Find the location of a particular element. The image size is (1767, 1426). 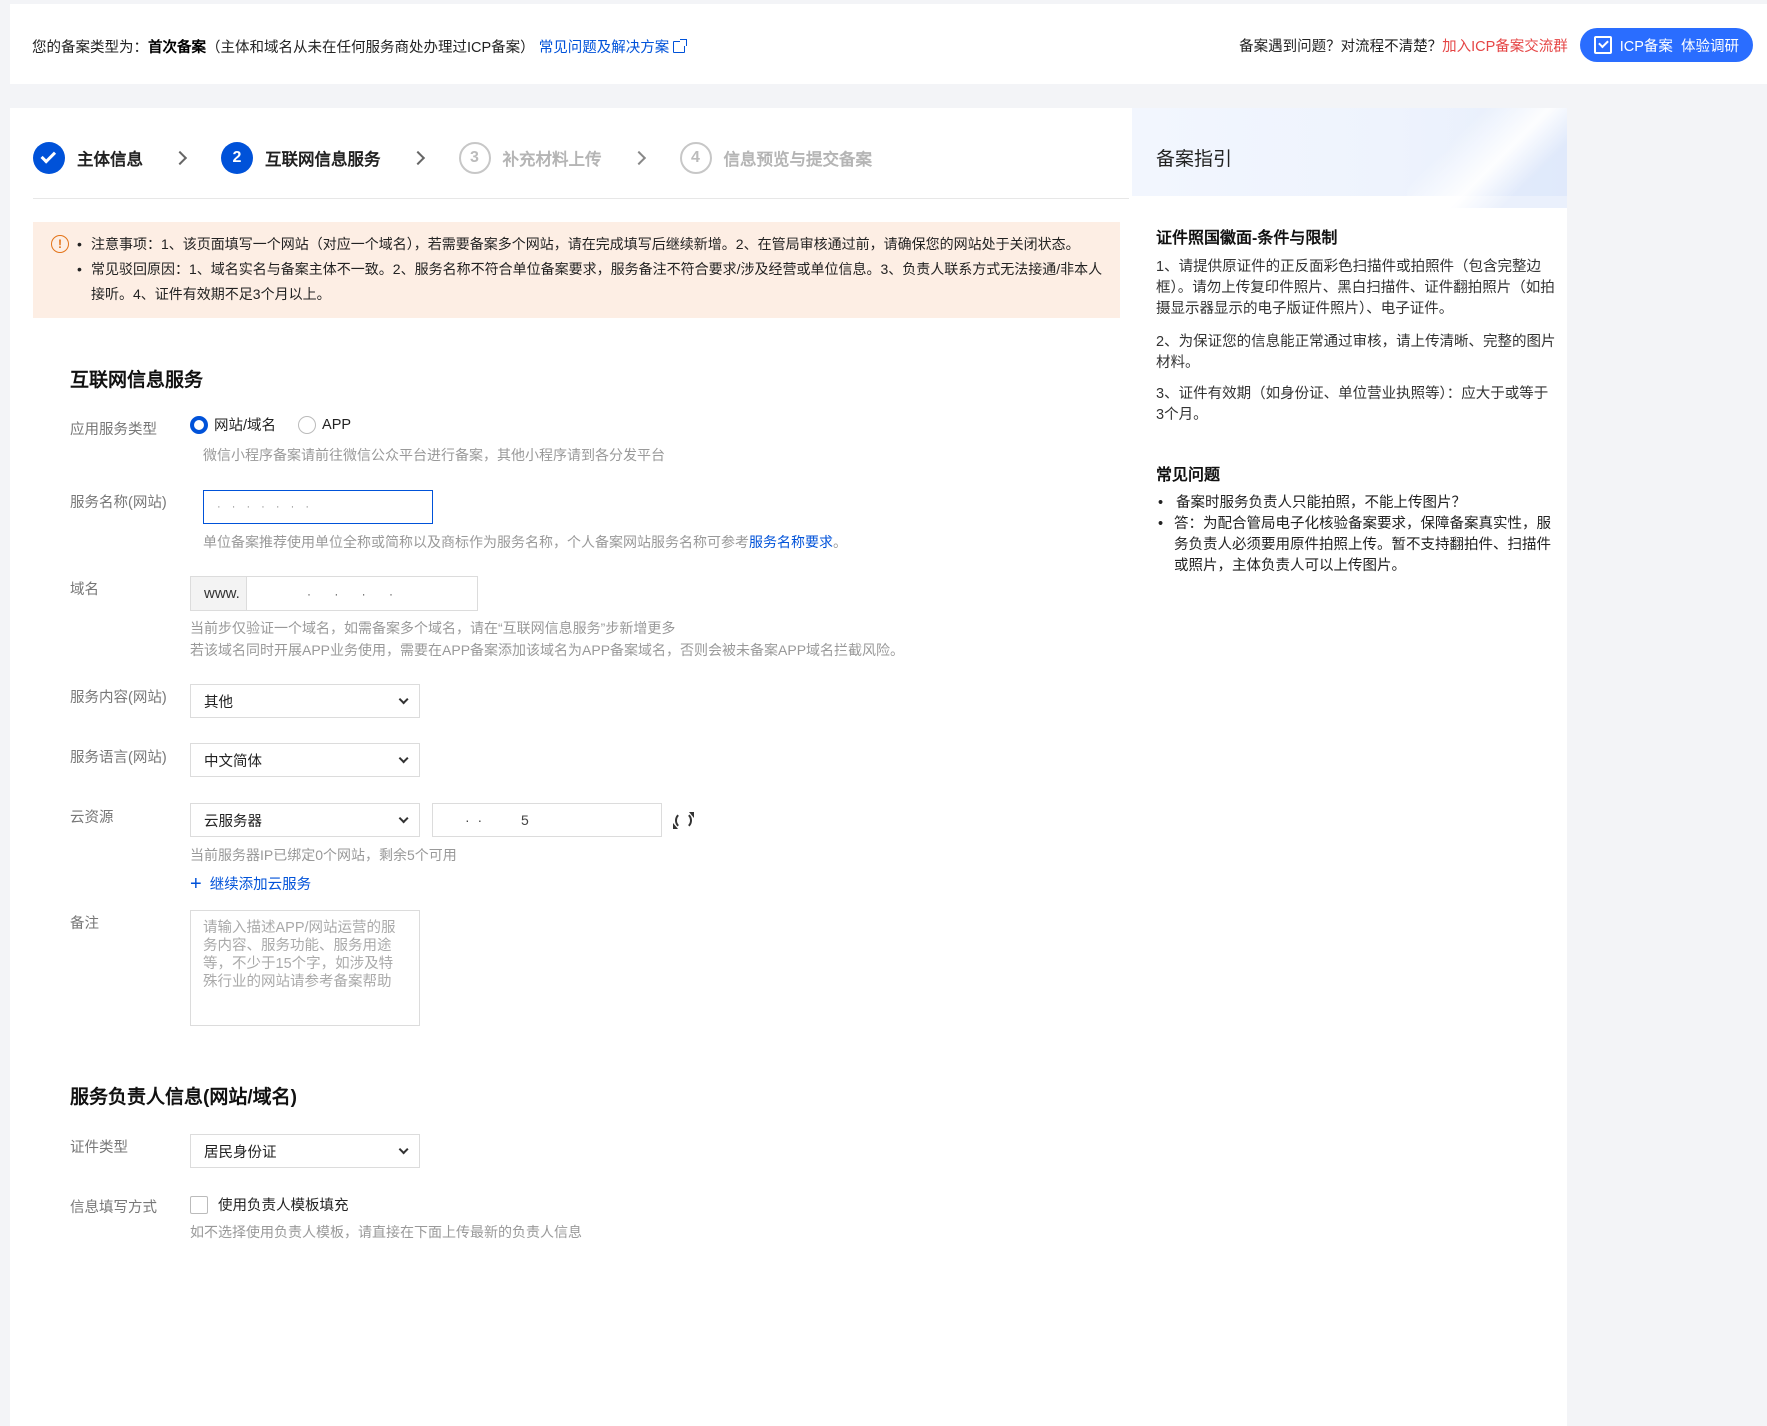

radio-checked-icon is located at coordinates (199, 424).